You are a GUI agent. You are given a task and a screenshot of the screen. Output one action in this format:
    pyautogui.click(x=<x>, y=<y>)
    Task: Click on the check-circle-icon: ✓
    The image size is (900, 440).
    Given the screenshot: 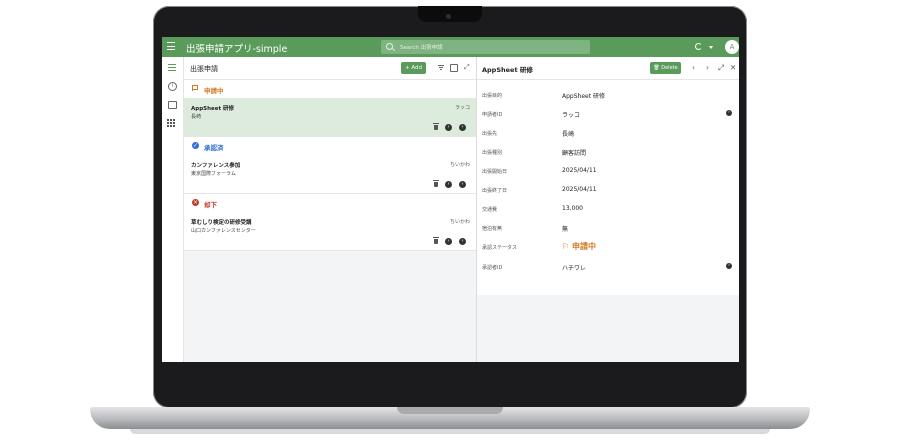 What is the action you would take?
    pyautogui.click(x=195, y=145)
    